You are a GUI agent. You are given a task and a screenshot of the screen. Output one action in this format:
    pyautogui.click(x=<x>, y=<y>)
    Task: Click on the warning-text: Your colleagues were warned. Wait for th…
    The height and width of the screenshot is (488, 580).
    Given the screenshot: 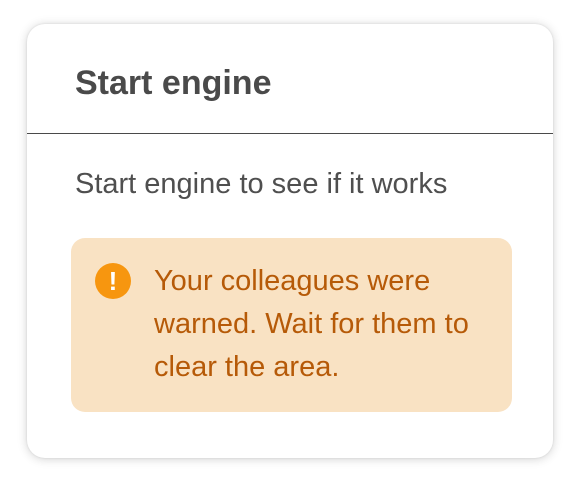 What is the action you would take?
    pyautogui.click(x=311, y=324)
    